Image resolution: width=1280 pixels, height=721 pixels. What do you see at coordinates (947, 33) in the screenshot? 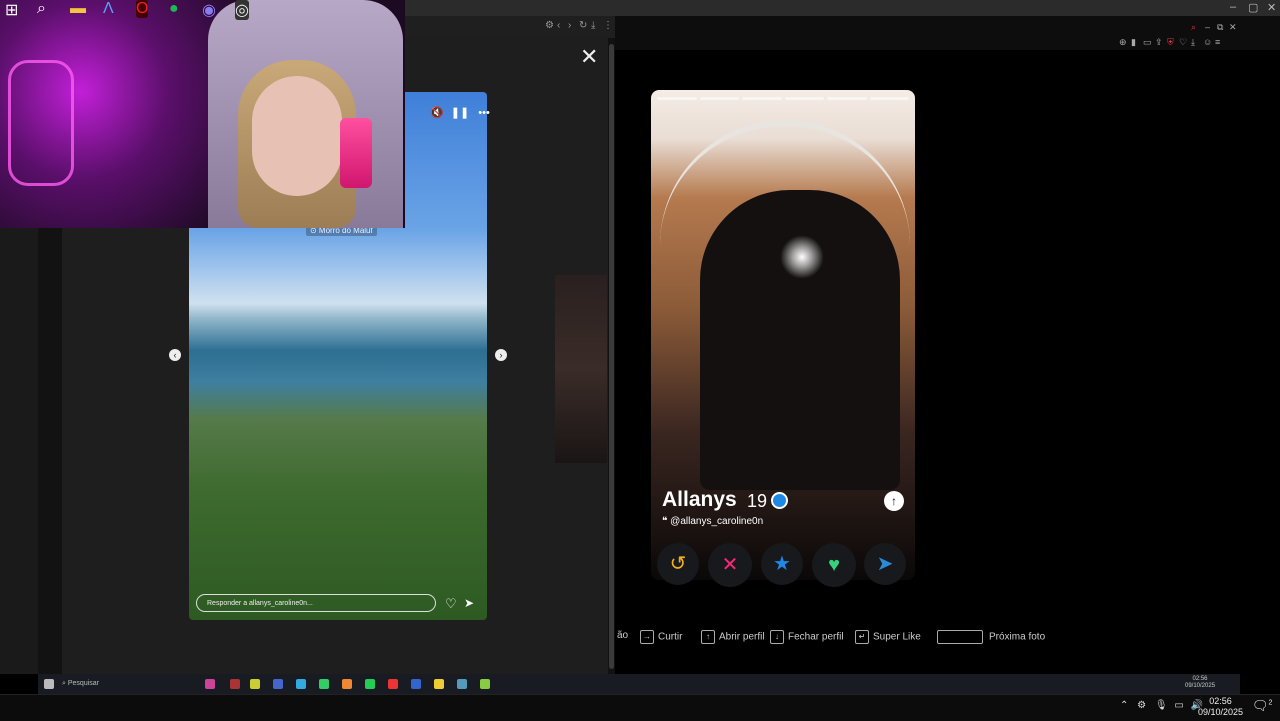
I see `browser-toolbar-right: ⌕ – ⧉ ✕ ⊕ ▮ ▭ ⇪ ⛨ ♡ ⤓ ☺ ≡` at bounding box center [947, 33].